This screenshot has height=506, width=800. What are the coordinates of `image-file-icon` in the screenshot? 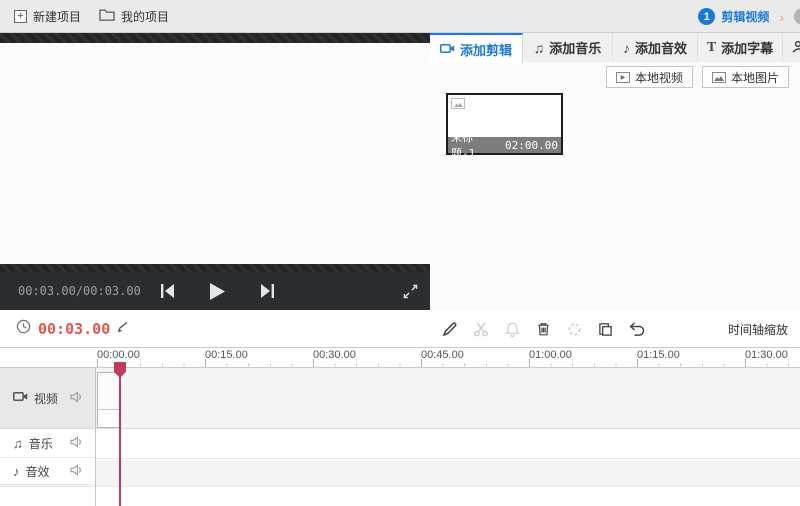 It's located at (718, 77).